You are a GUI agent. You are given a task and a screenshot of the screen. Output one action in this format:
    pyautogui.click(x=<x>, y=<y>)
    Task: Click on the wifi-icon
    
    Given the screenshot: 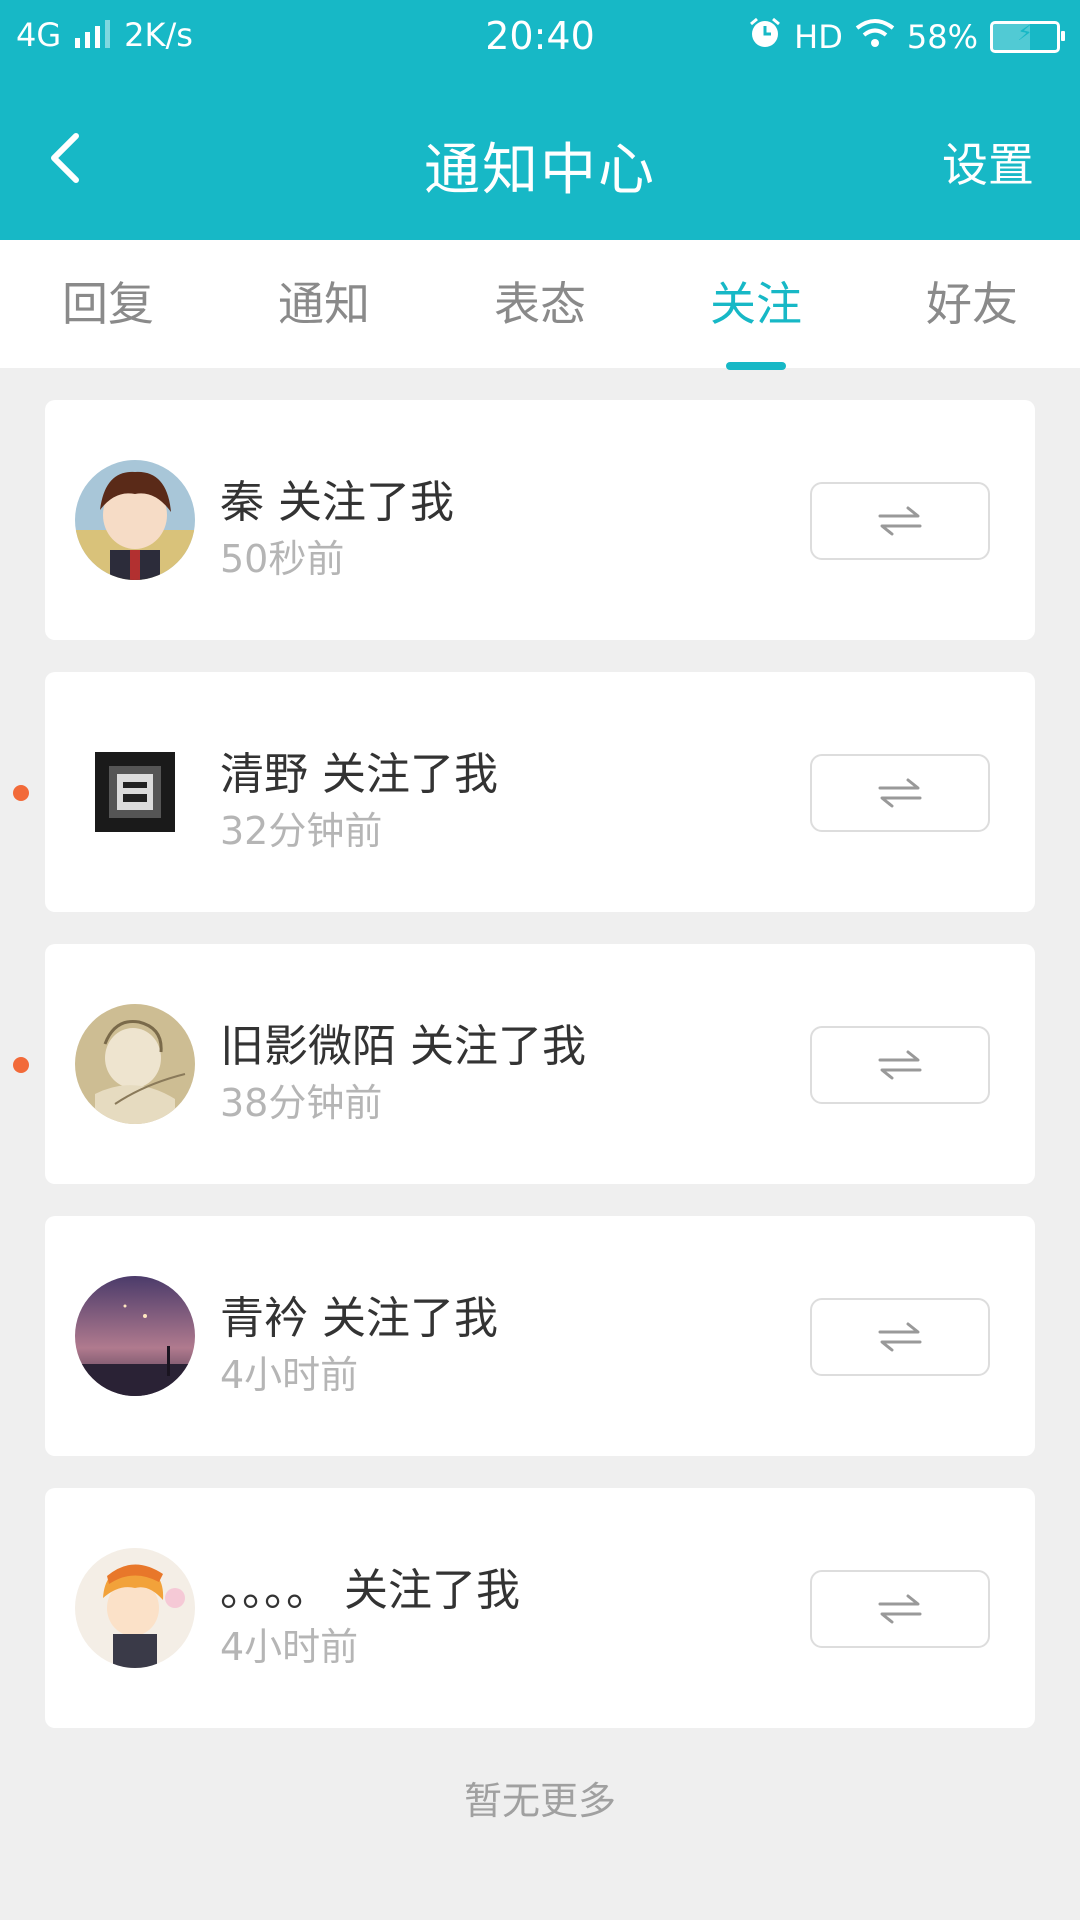 What is the action you would take?
    pyautogui.click(x=875, y=37)
    